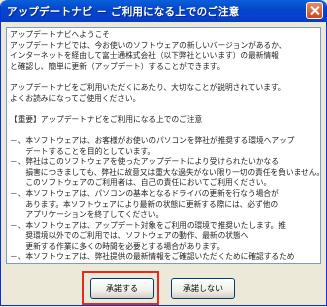  What do you see at coordinates (144, 162) in the screenshot?
I see `notice-line: －、弊社はこのソフトウェアを使ったアップデートにより受けられたいかなる` at bounding box center [144, 162].